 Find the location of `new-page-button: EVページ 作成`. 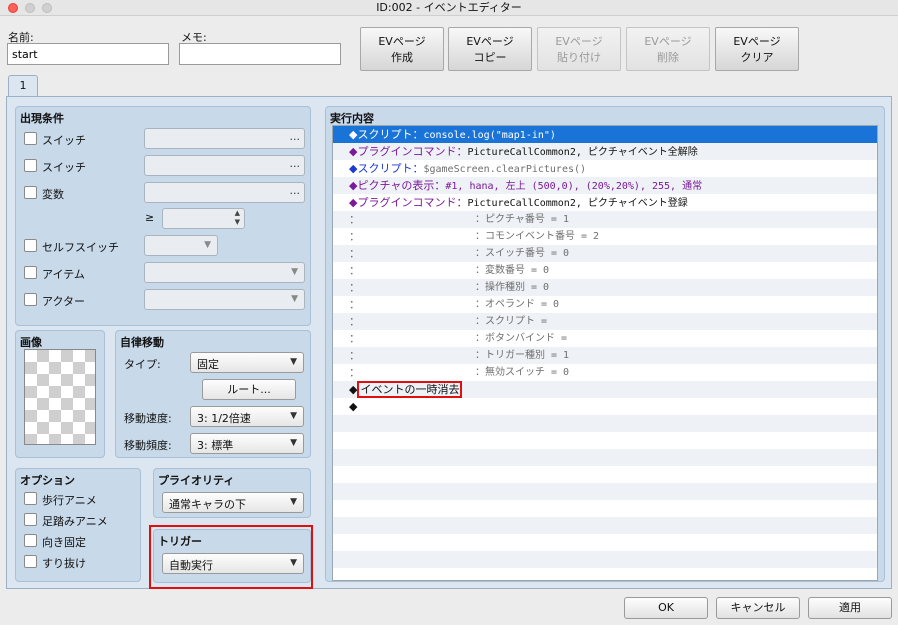

new-page-button: EVページ 作成 is located at coordinates (402, 49).